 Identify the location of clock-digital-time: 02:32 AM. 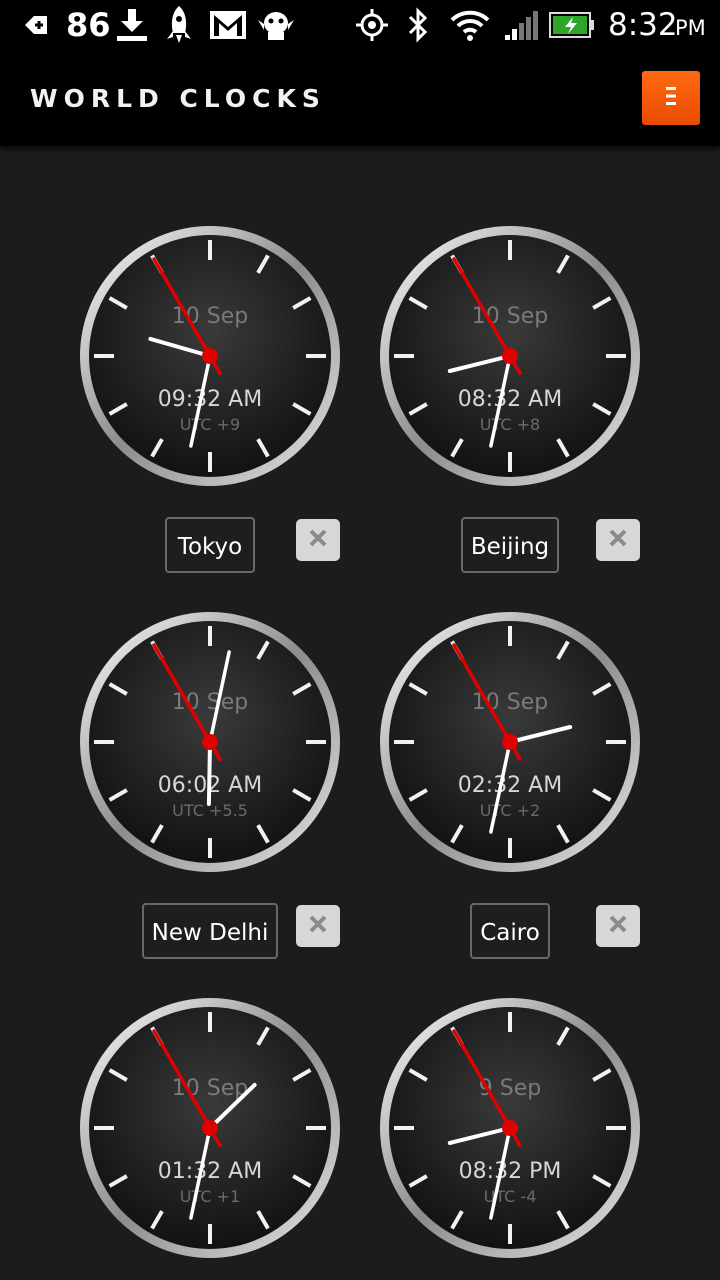
(510, 785).